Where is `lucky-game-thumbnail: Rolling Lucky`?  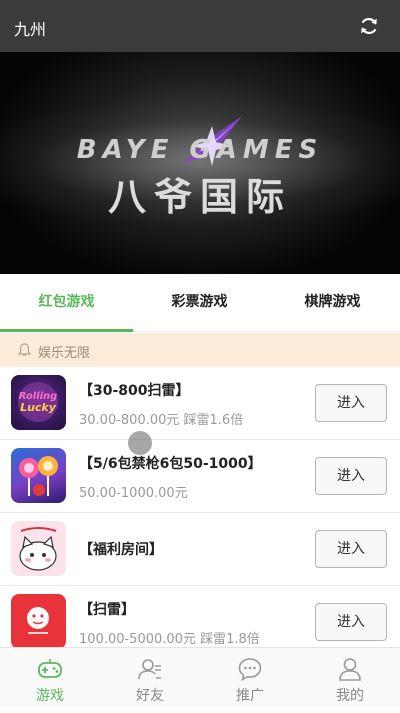
lucky-game-thumbnail: Rolling Lucky is located at coordinates (38, 402).